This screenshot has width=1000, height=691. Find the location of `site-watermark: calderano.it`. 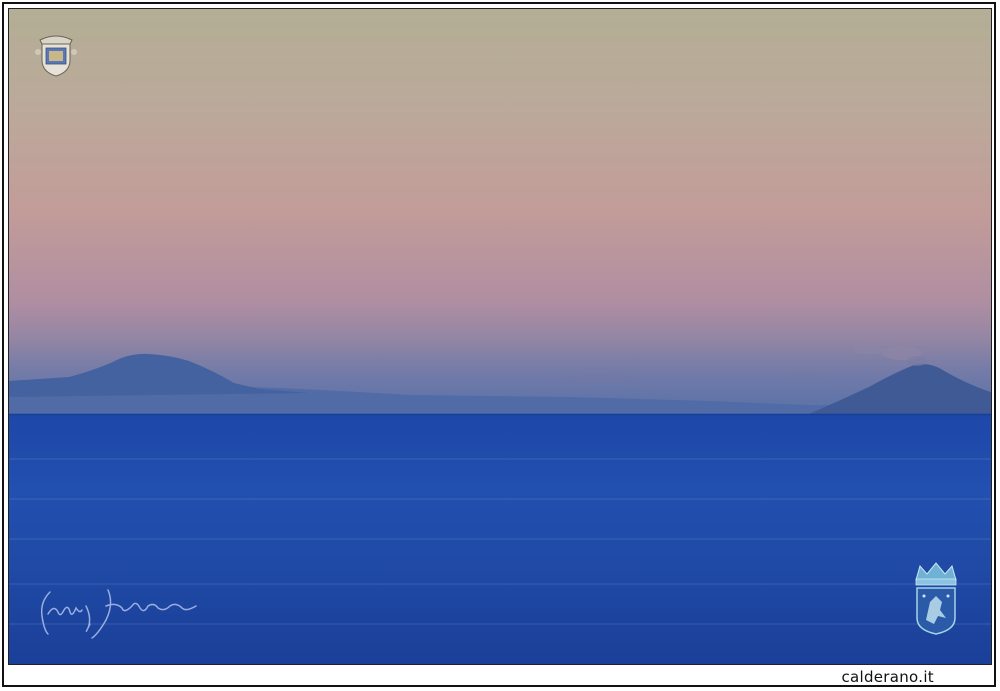

site-watermark: calderano.it is located at coordinates (887, 677).